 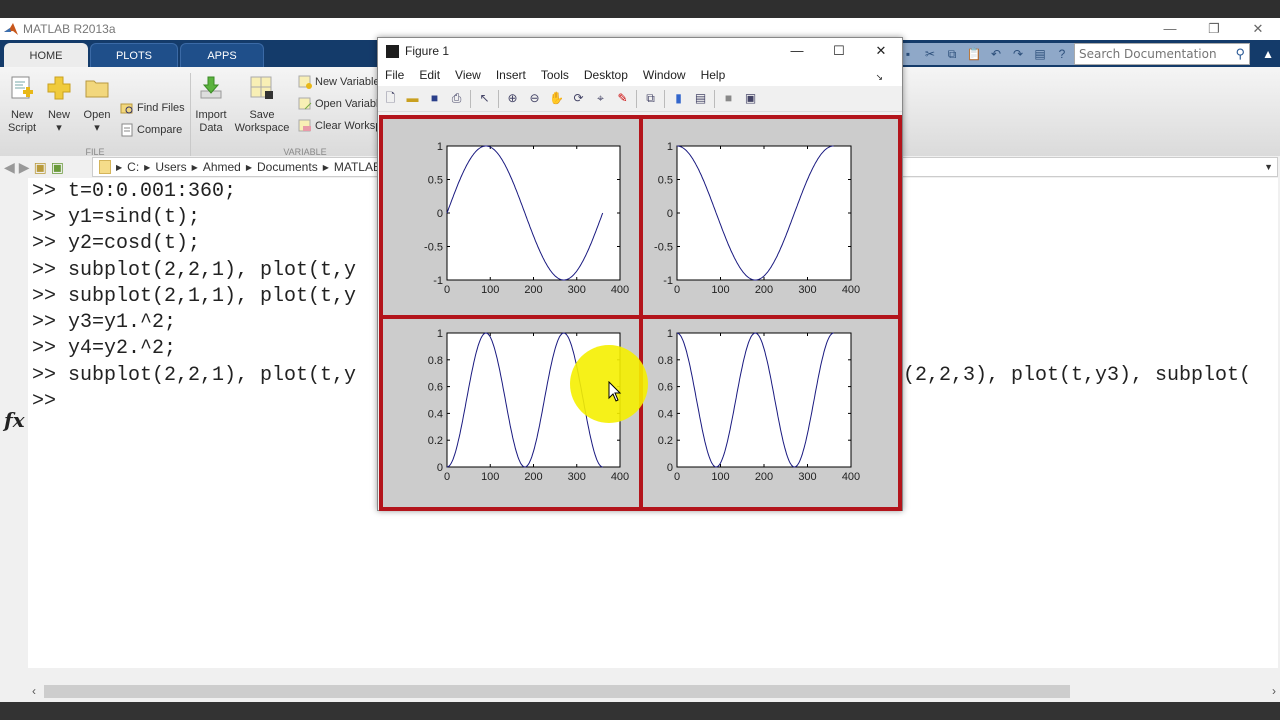 What do you see at coordinates (305, 103) in the screenshot?
I see `open-variable-icon` at bounding box center [305, 103].